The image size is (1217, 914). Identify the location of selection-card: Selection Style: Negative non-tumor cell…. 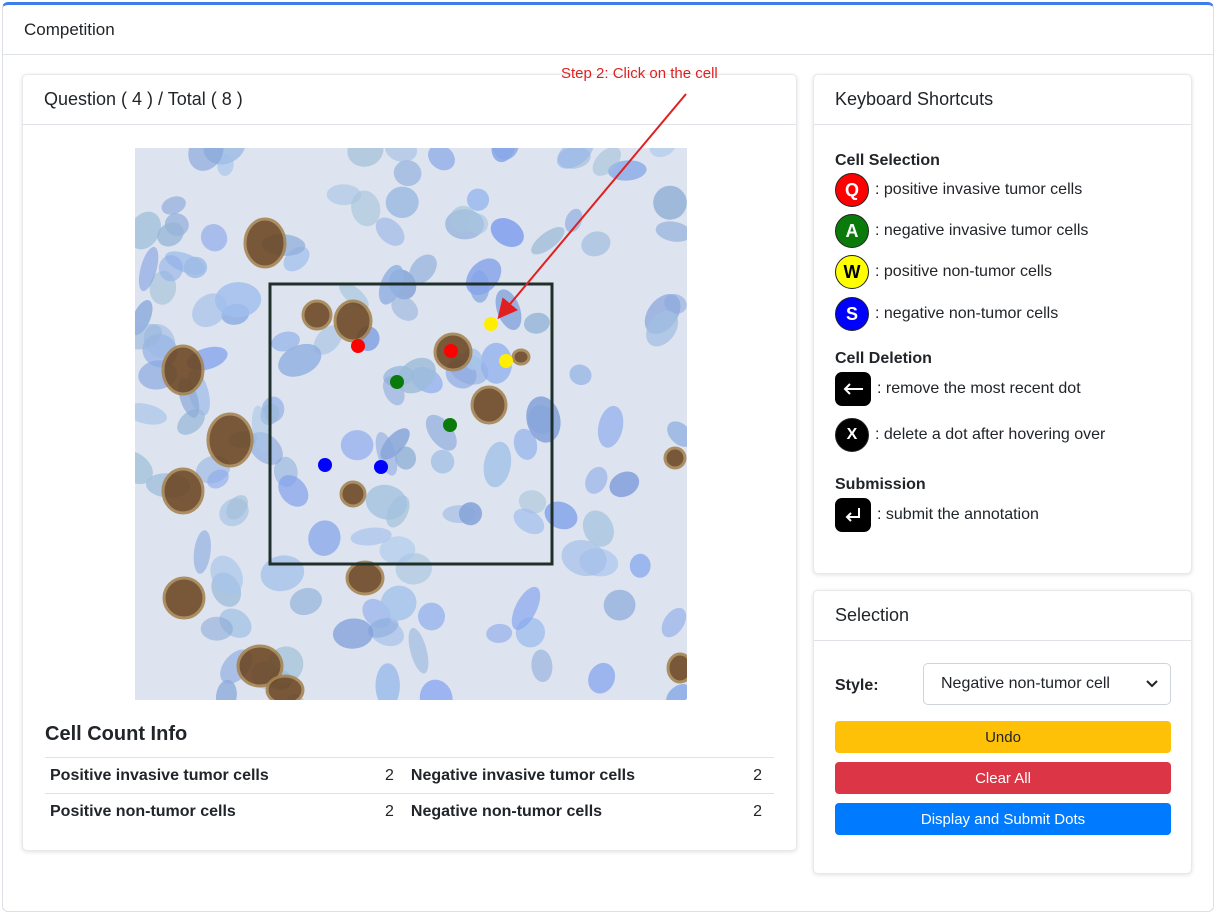
(1002, 732).